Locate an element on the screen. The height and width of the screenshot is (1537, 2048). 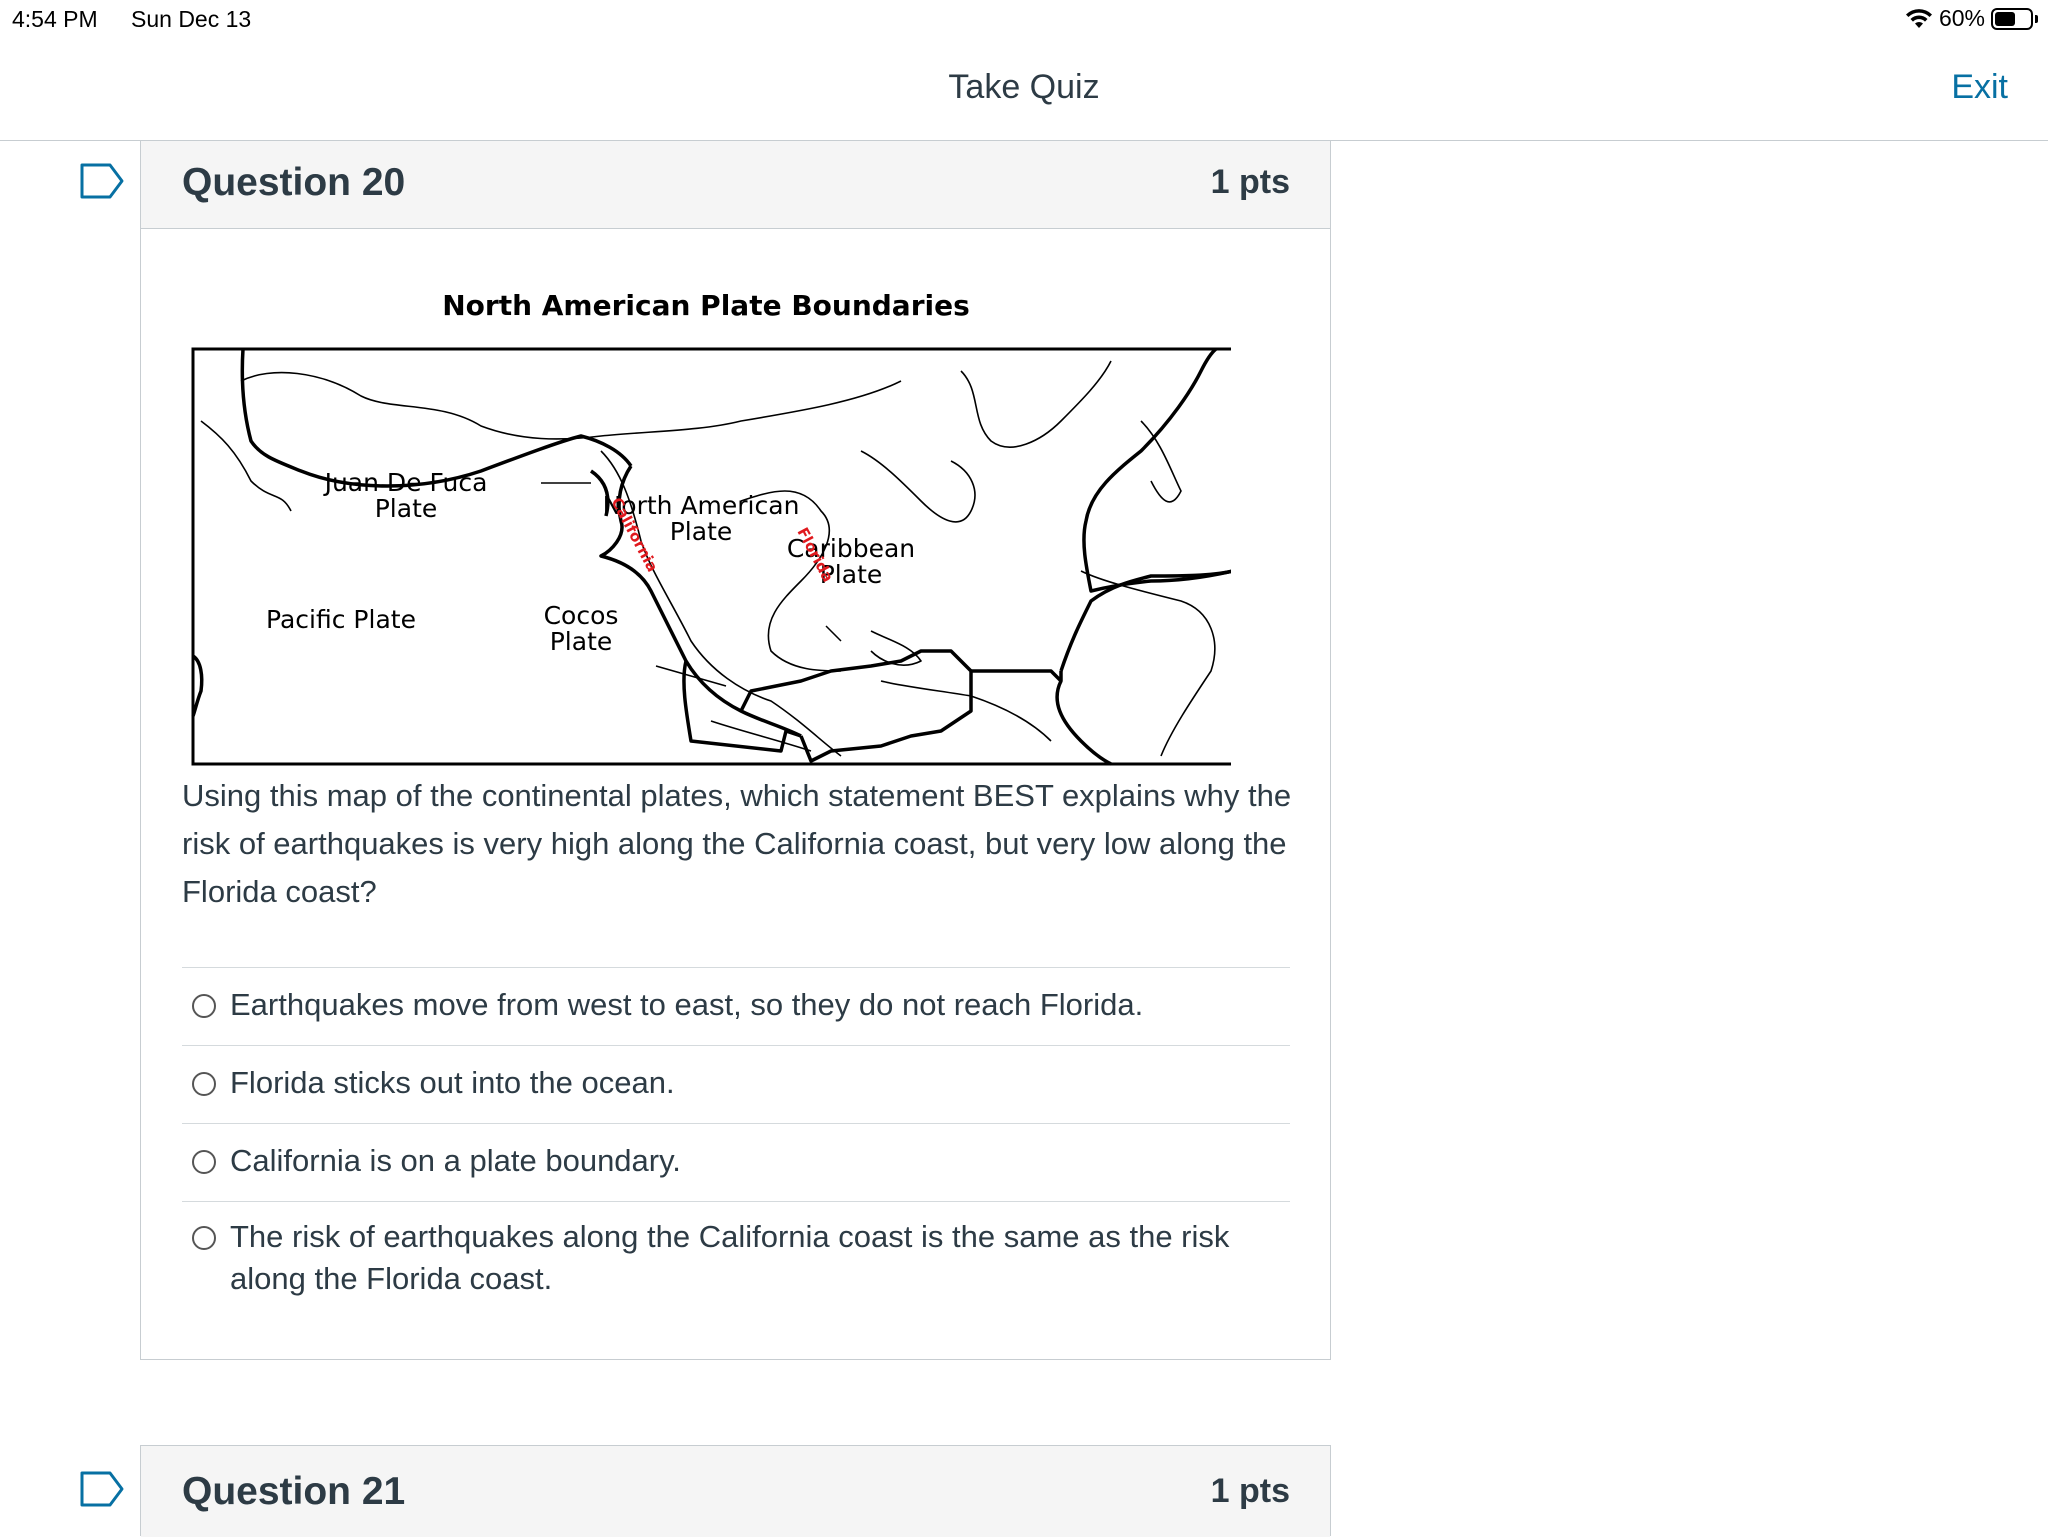
question-title: Question 21 is located at coordinates (294, 1491).